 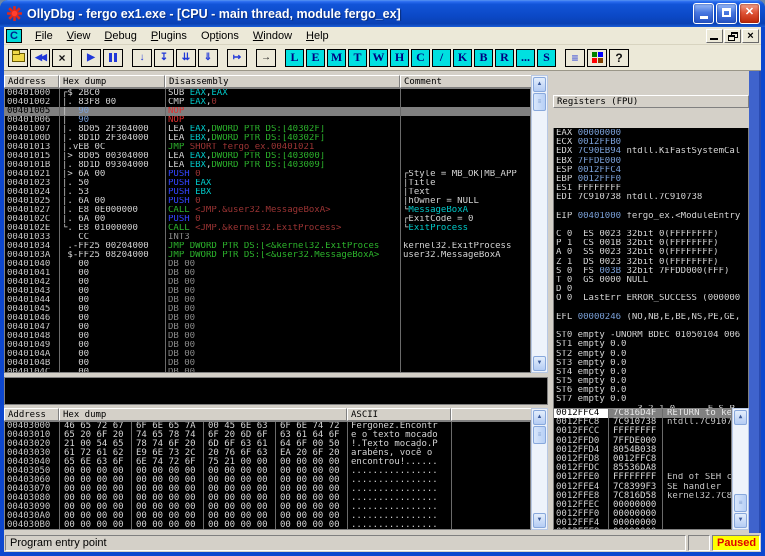 I want to click on disasm-address-cell: 00401021, so click(x=32, y=174).